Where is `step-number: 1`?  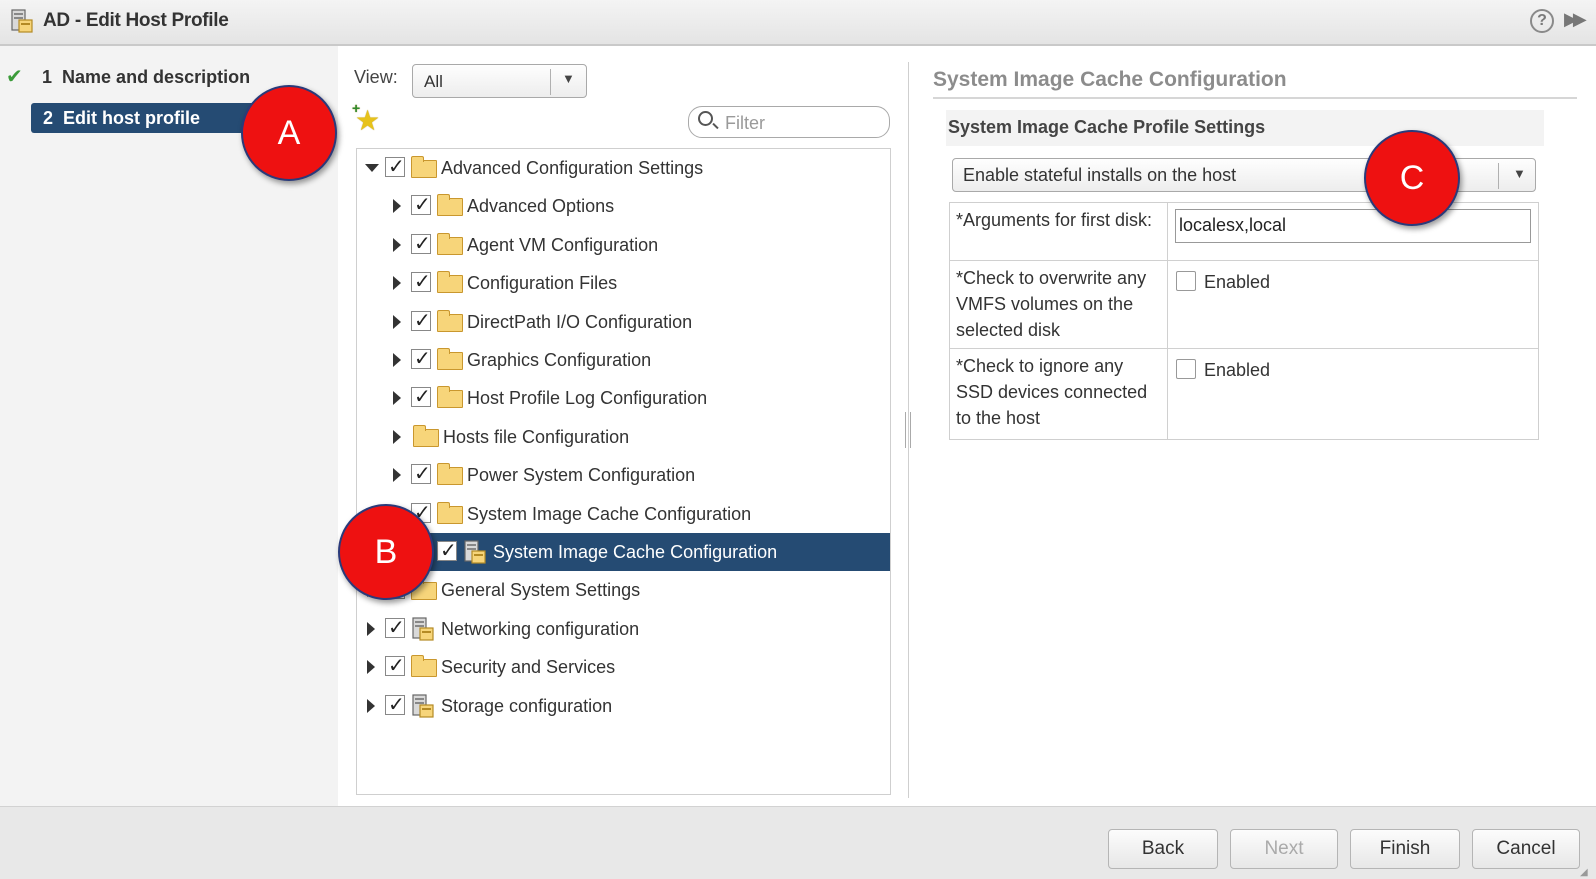 step-number: 1 is located at coordinates (47, 77).